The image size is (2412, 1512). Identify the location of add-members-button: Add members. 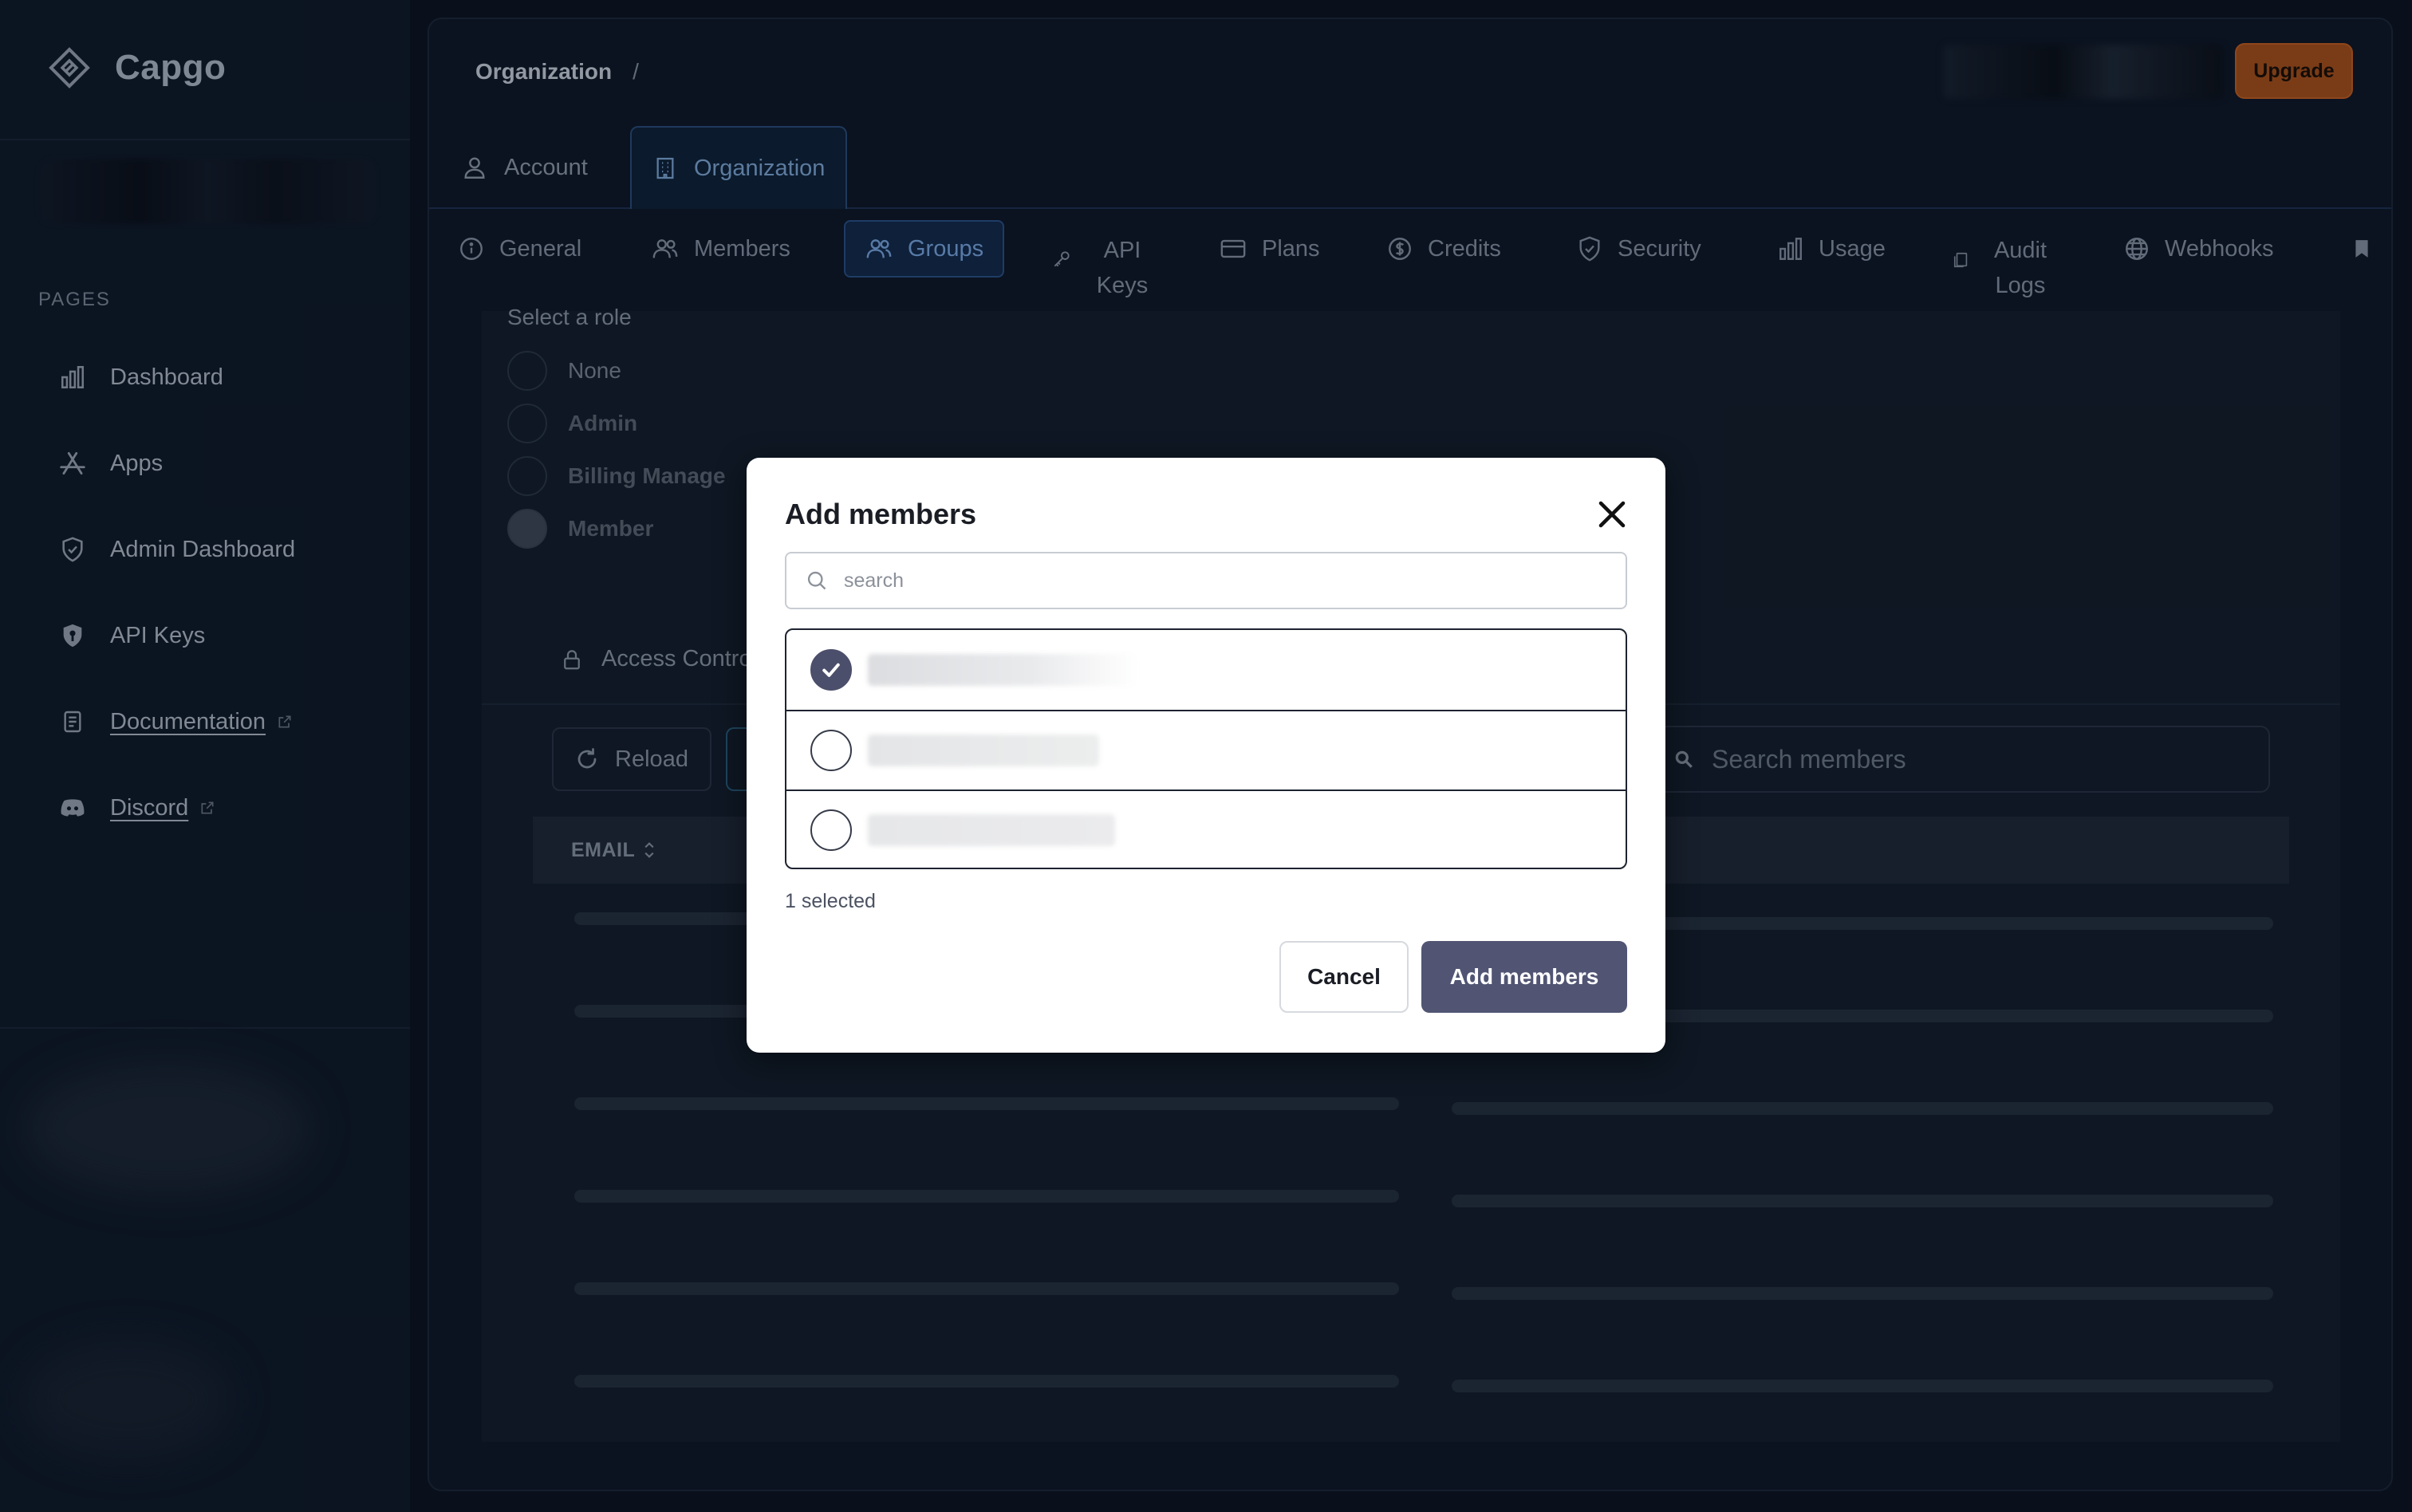
(1524, 977).